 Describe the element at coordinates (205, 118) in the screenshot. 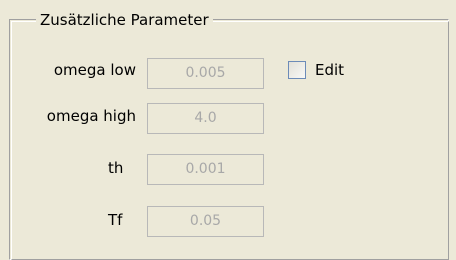

I see `omega-high-input: 4.0` at that location.